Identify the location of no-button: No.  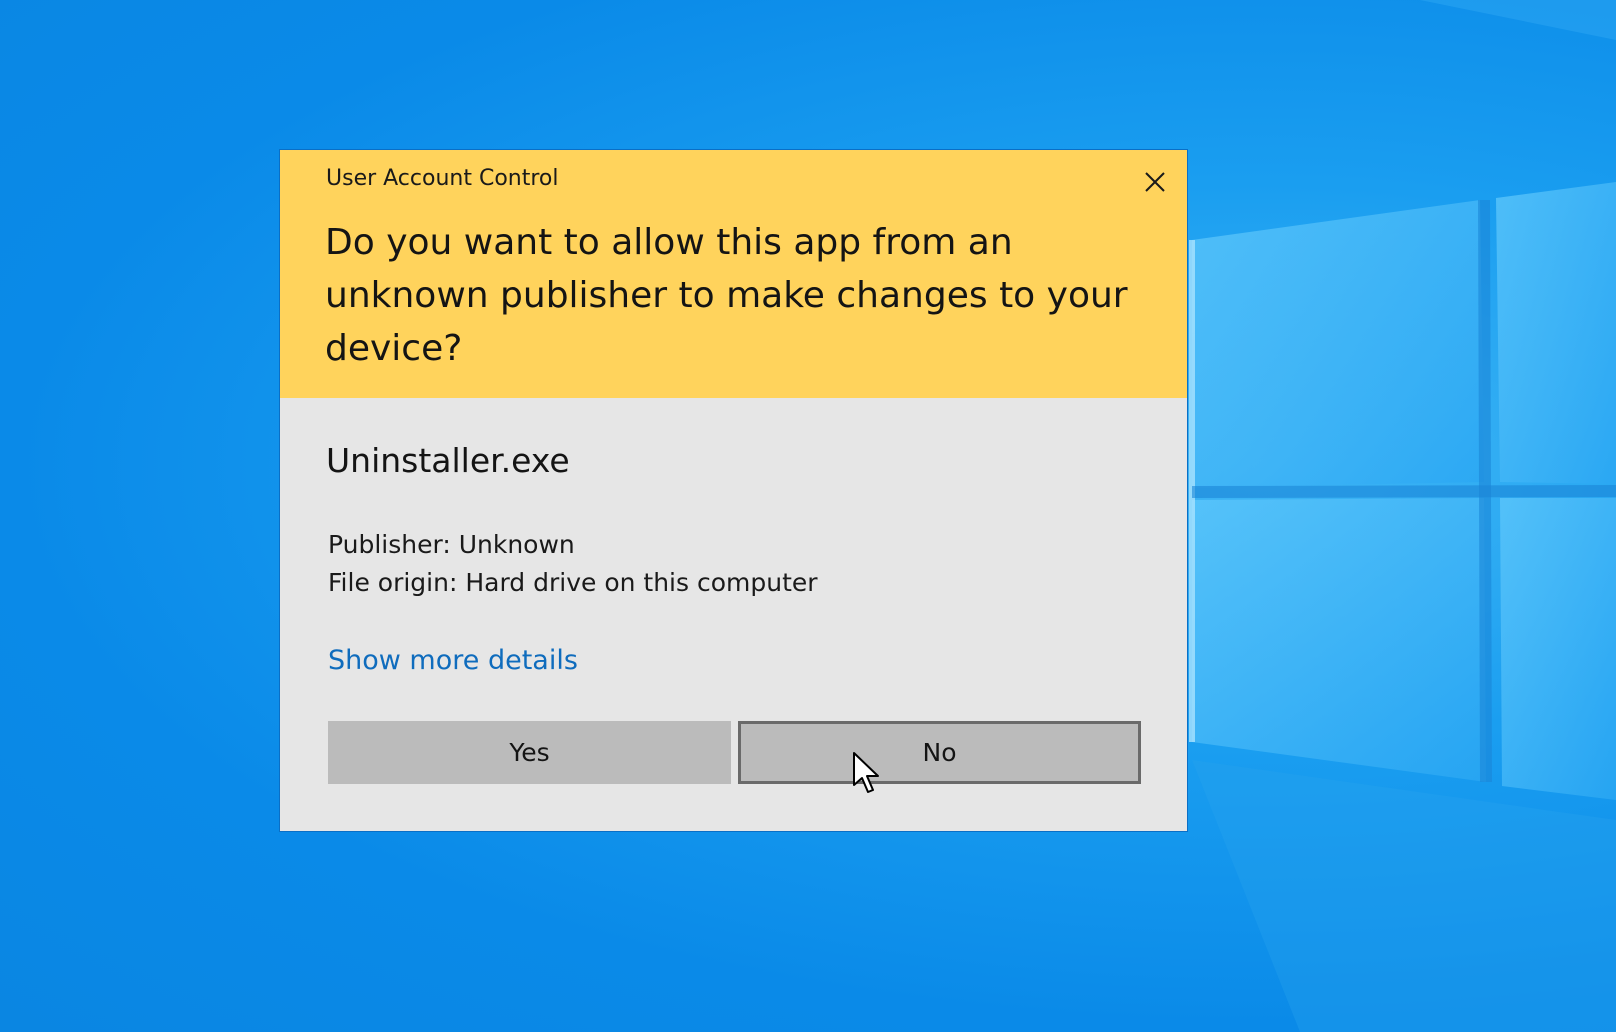
(939, 752).